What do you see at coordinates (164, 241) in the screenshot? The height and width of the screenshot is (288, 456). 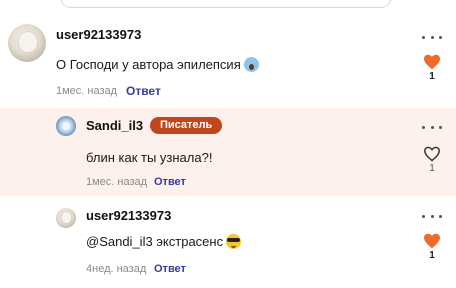 I see `comment-text: @Sandi_il3 экстрасенс` at bounding box center [164, 241].